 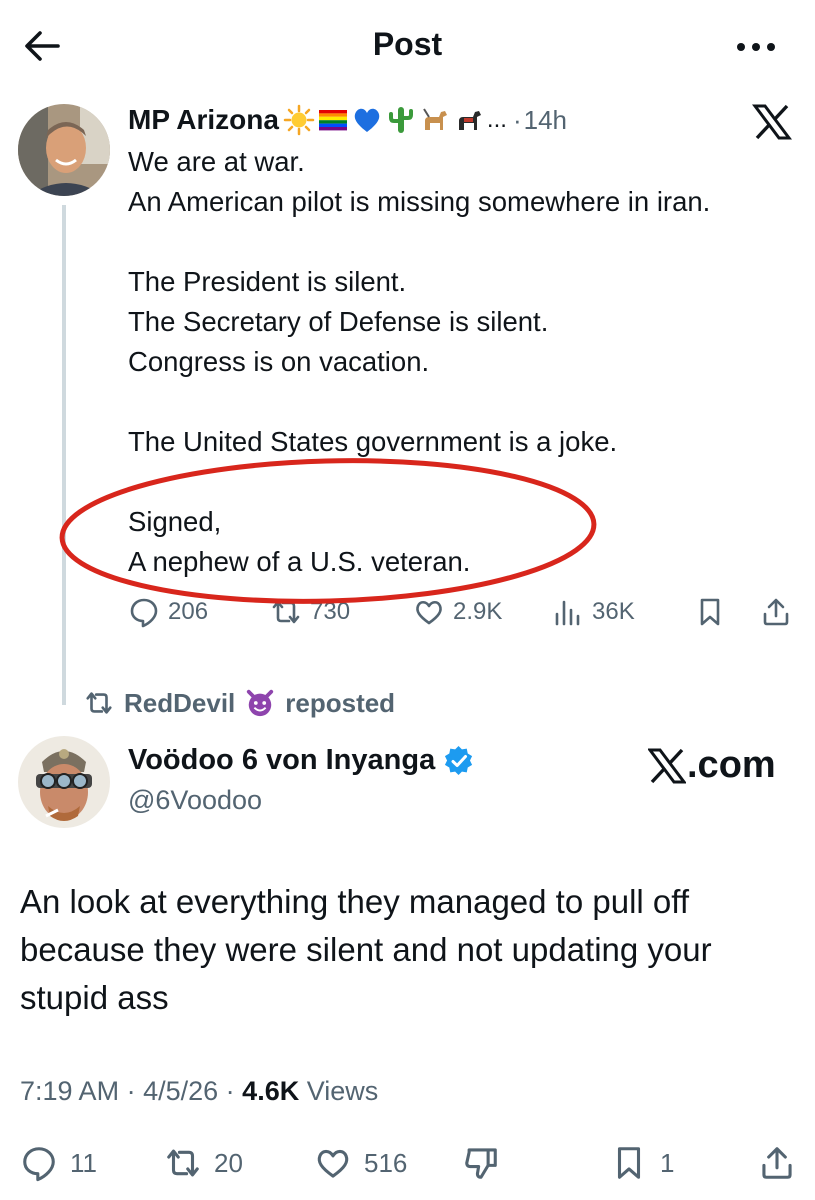 I want to click on author-name: Voödoo 6 von Inyanga, so click(x=281, y=760).